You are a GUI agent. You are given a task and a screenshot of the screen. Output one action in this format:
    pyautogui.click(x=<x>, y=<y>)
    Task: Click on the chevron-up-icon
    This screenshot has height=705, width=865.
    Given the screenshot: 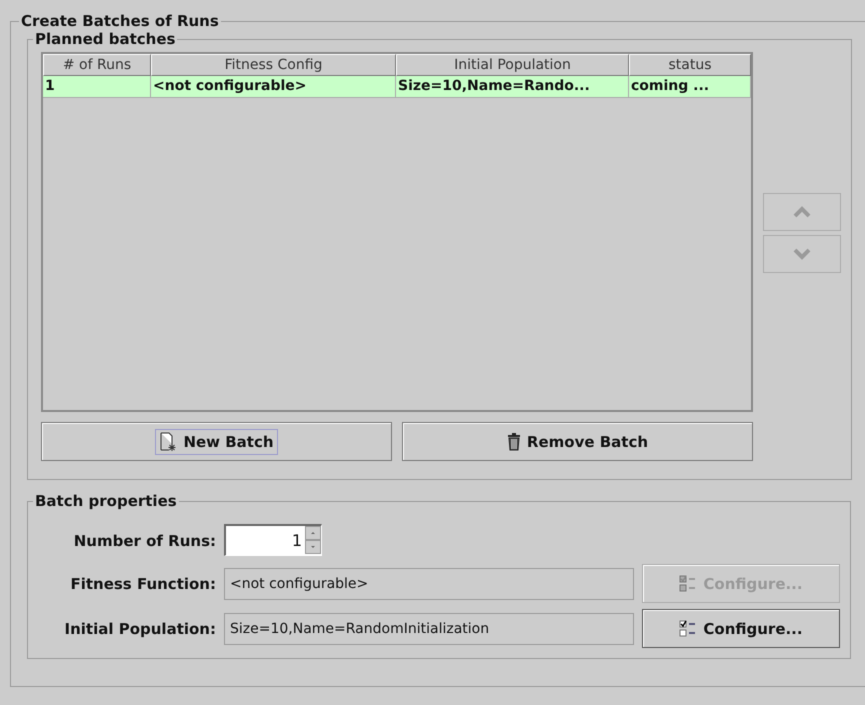 What is the action you would take?
    pyautogui.click(x=802, y=212)
    